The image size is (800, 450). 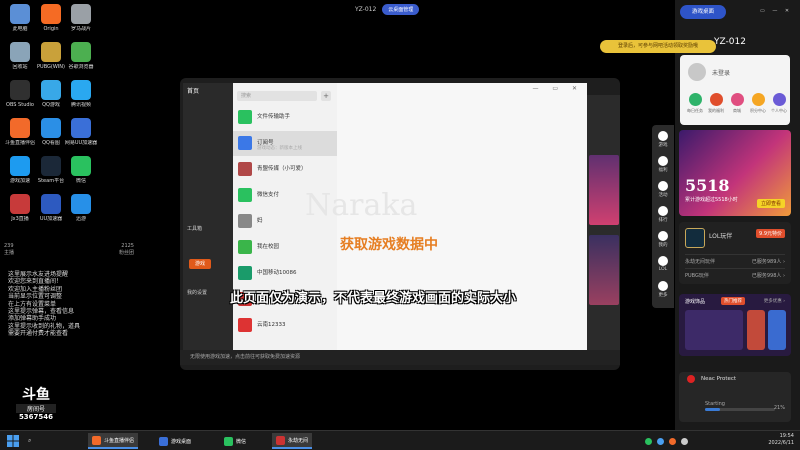 I want to click on desktop-icon: 游戏加速, so click(x=20, y=170).